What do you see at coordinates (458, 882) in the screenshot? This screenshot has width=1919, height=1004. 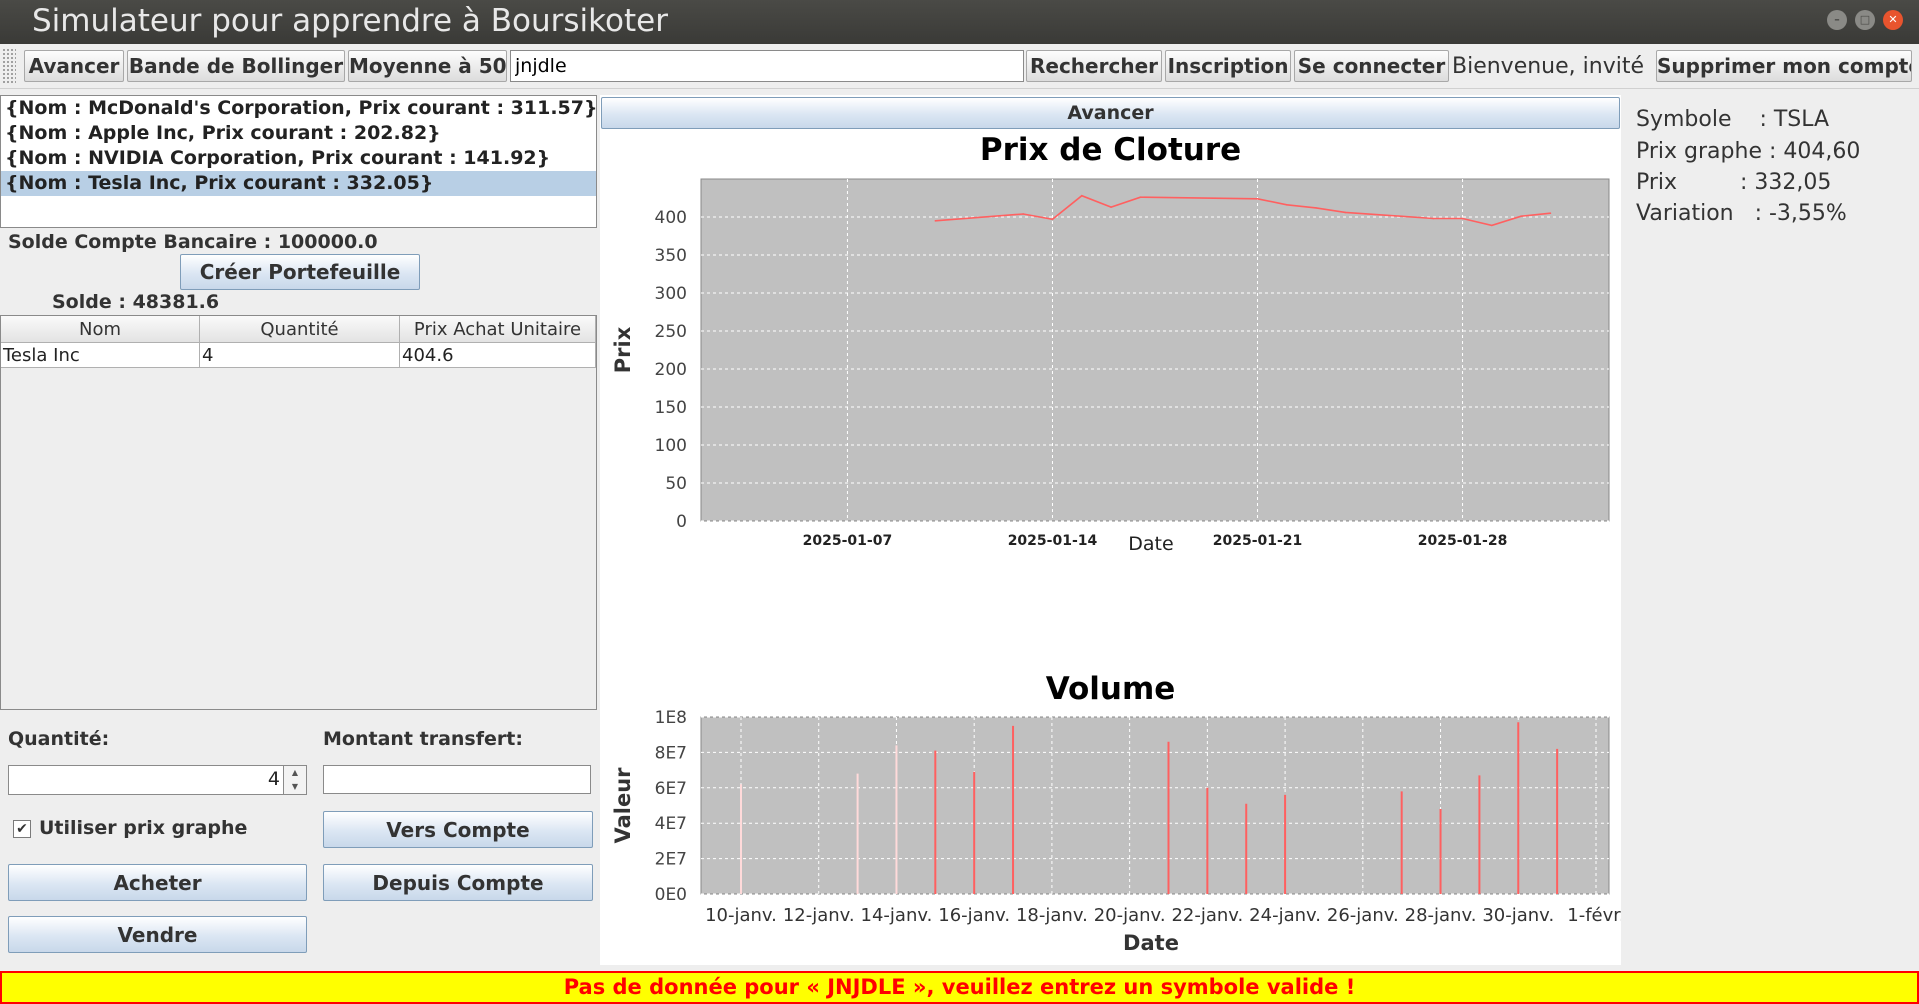 I see `depuis-compte-button: Depuis Compte` at bounding box center [458, 882].